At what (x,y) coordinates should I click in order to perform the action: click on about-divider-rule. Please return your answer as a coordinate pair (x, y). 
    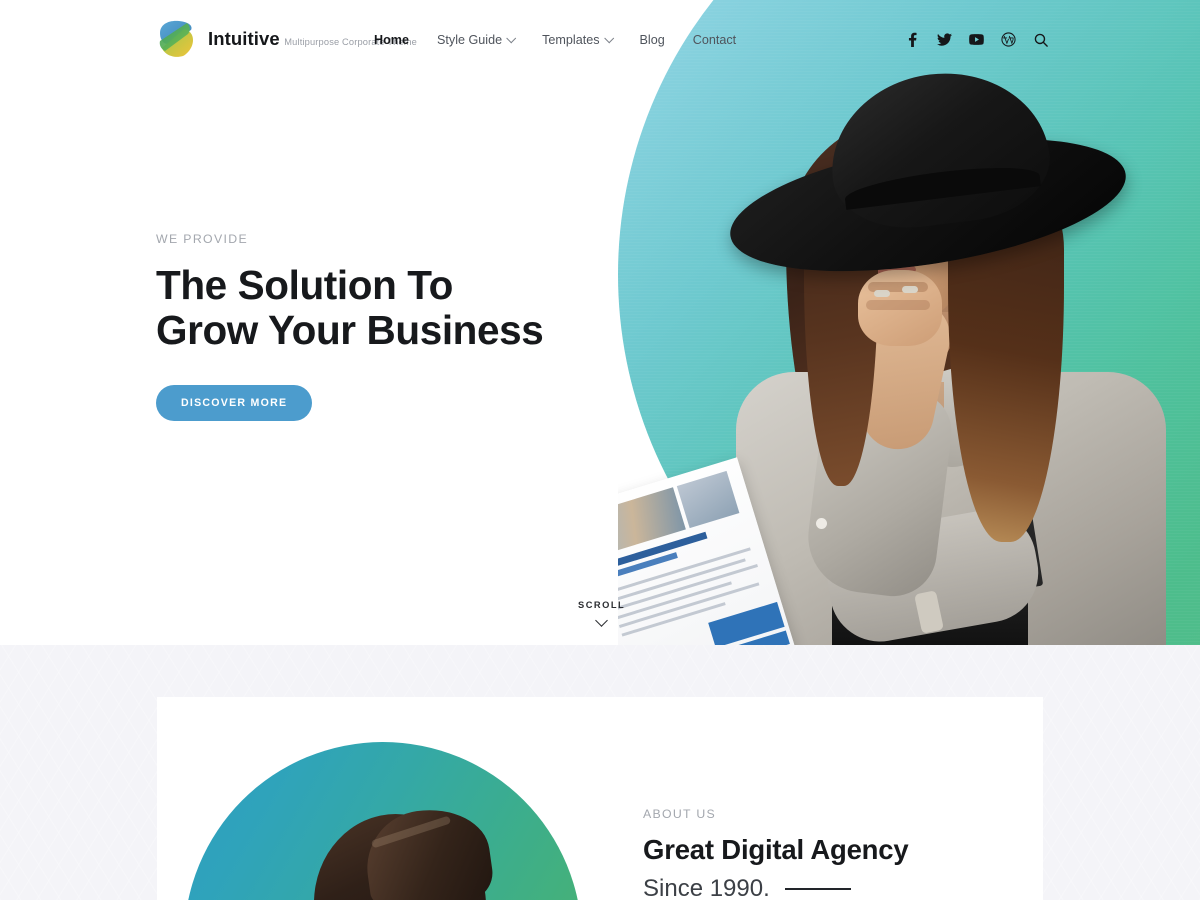
    Looking at the image, I should click on (817, 889).